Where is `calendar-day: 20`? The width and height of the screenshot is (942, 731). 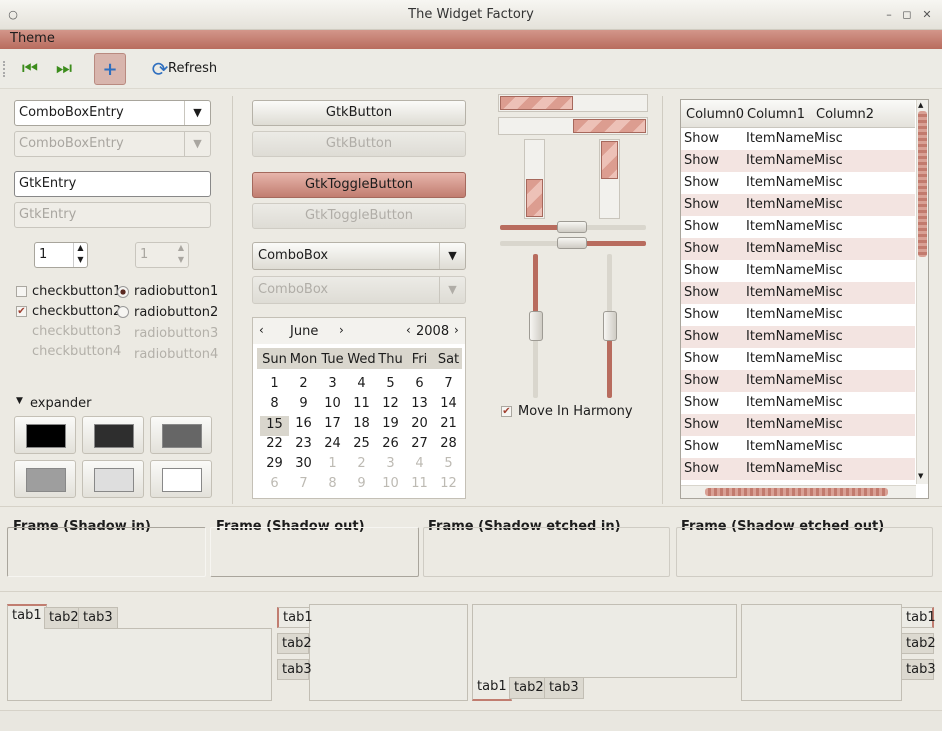
calendar-day: 20 is located at coordinates (419, 423).